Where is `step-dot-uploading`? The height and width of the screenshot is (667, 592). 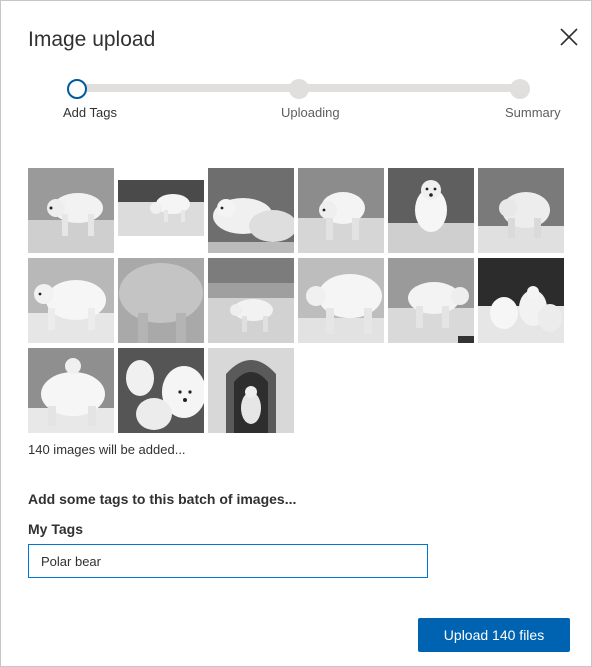 step-dot-uploading is located at coordinates (299, 89).